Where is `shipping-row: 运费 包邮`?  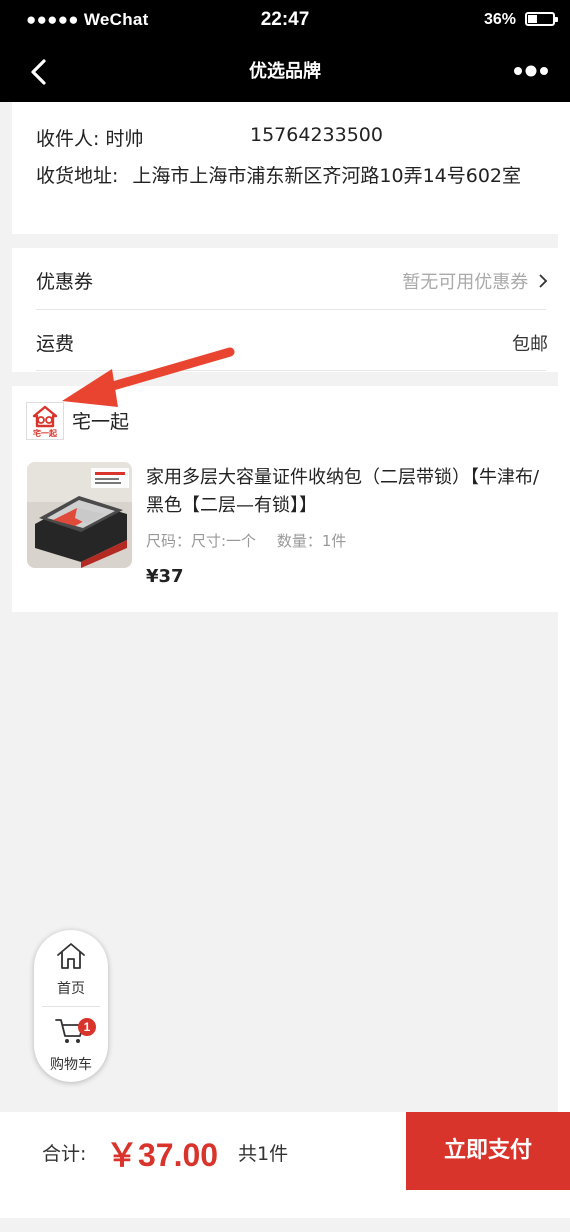
shipping-row: 运费 包邮 is located at coordinates (285, 341).